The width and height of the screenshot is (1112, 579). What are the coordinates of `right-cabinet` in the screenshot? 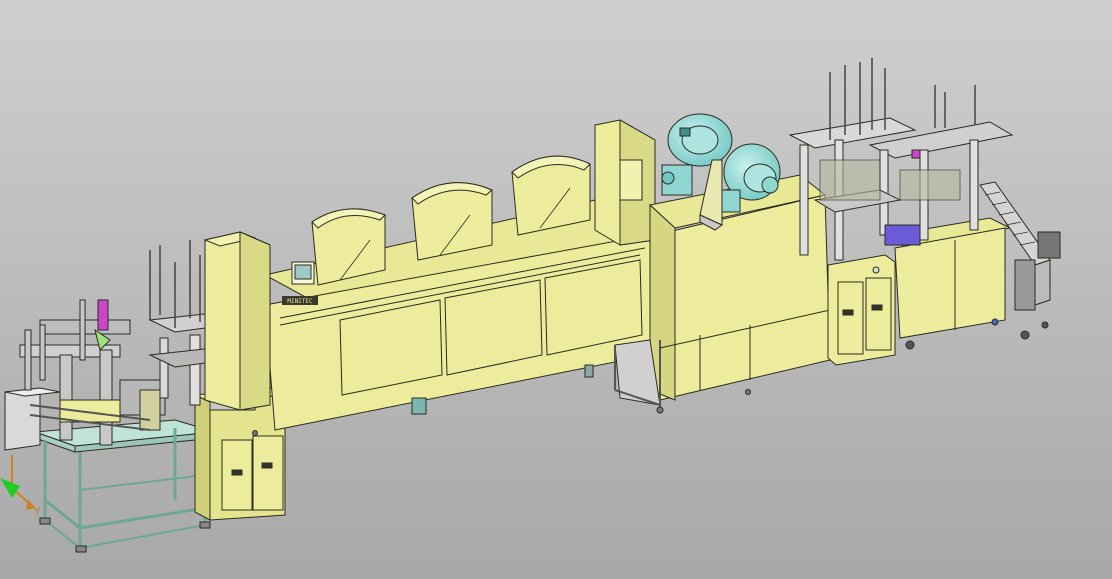 It's located at (861, 310).